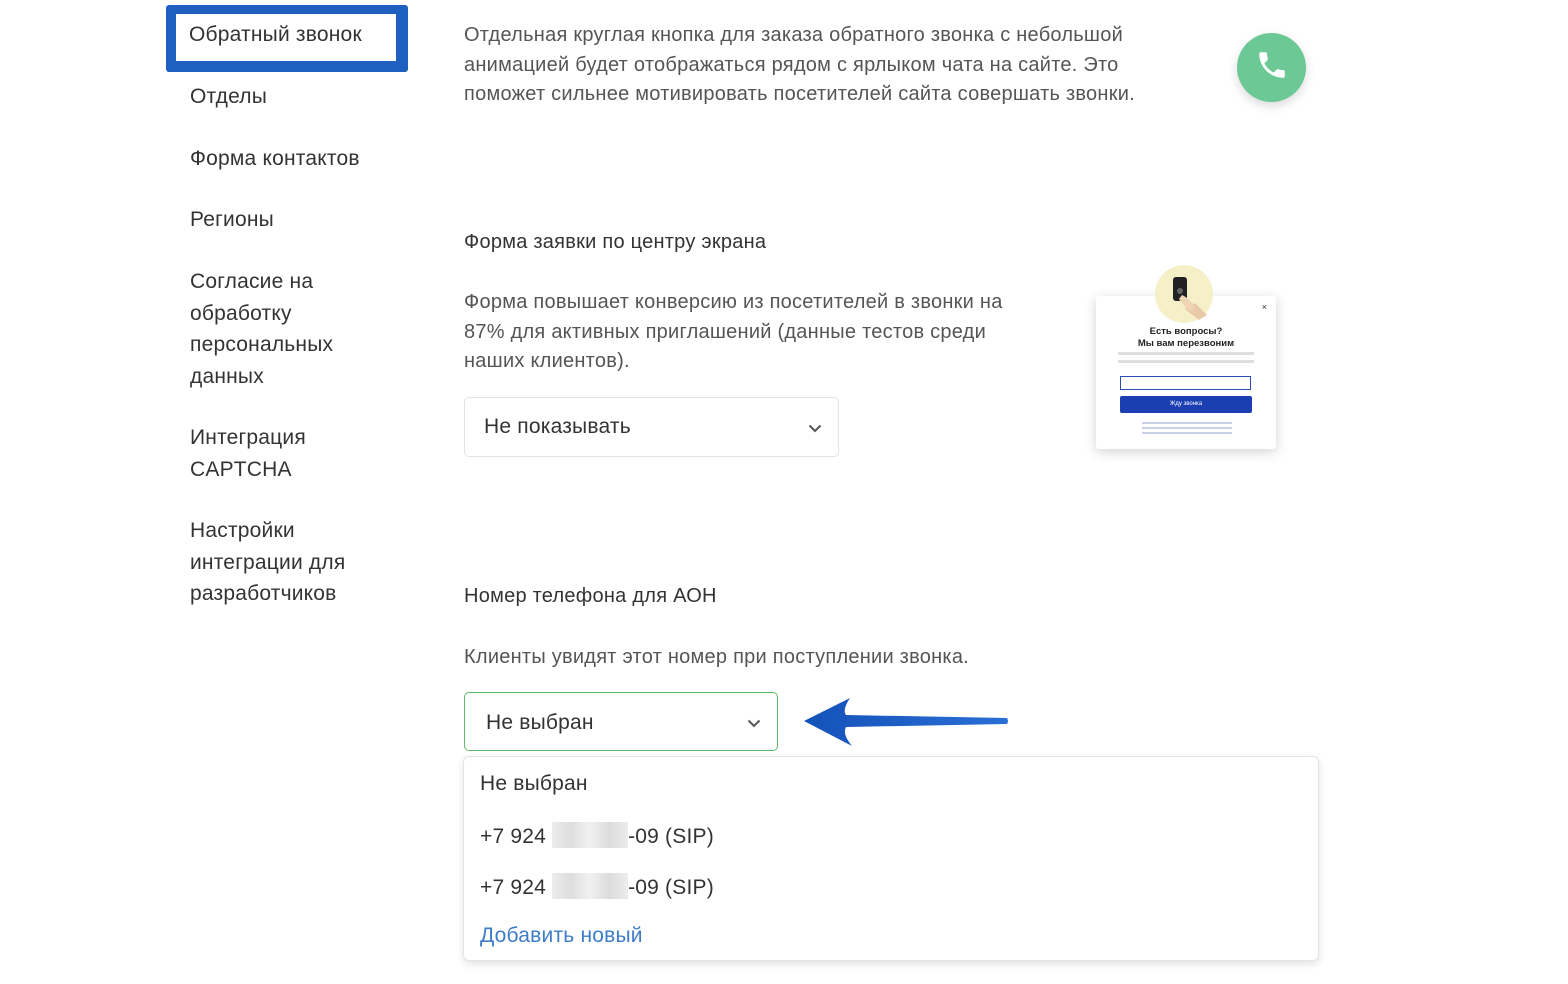 This screenshot has width=1568, height=984. What do you see at coordinates (295, 453) in the screenshot?
I see `sidebar-item-captcha: Интеграция CAPTCHA` at bounding box center [295, 453].